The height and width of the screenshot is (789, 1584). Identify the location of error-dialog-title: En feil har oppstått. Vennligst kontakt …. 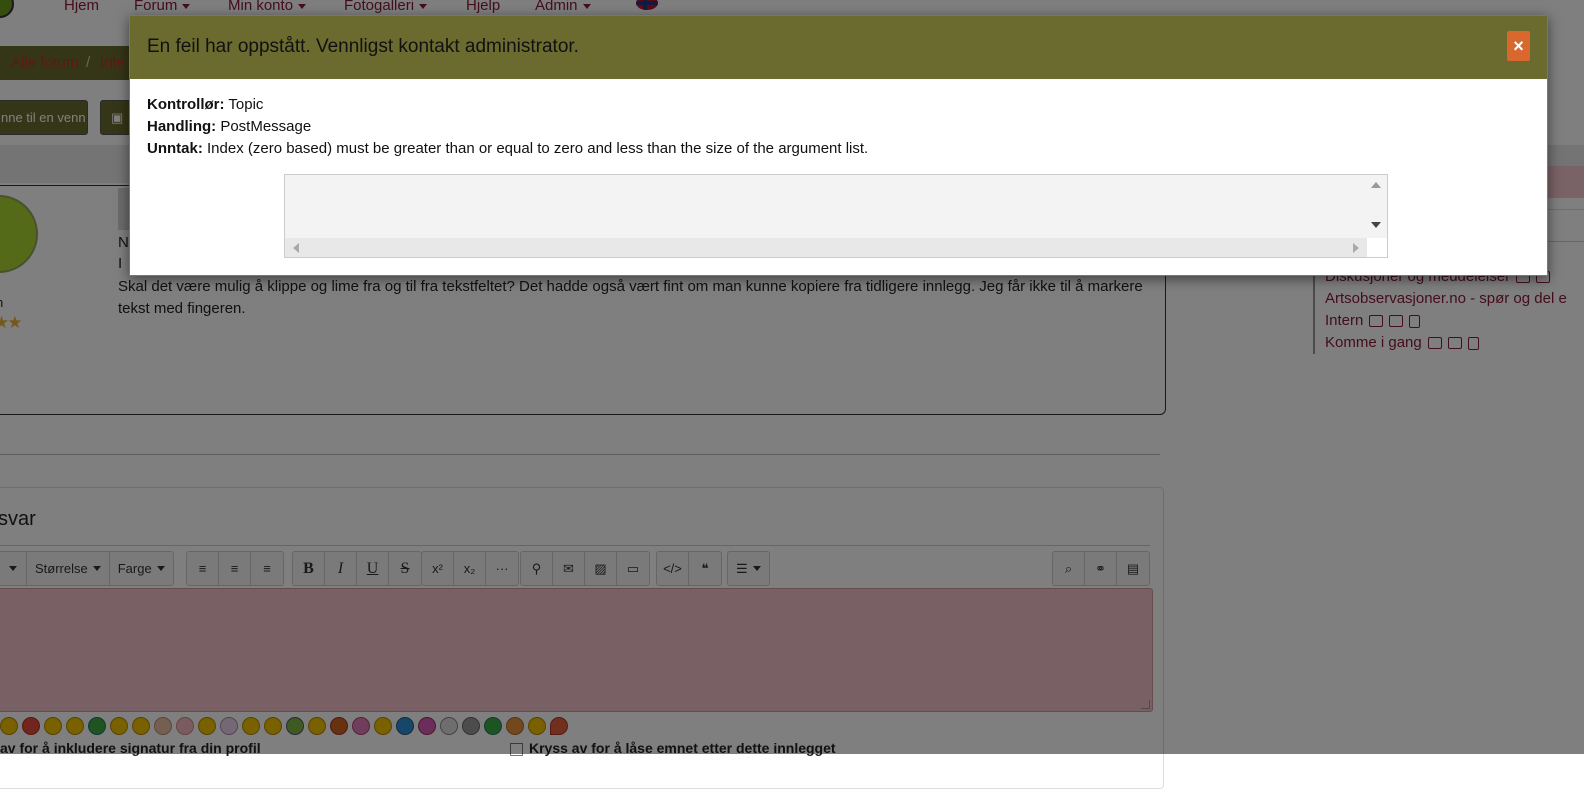
(363, 46).